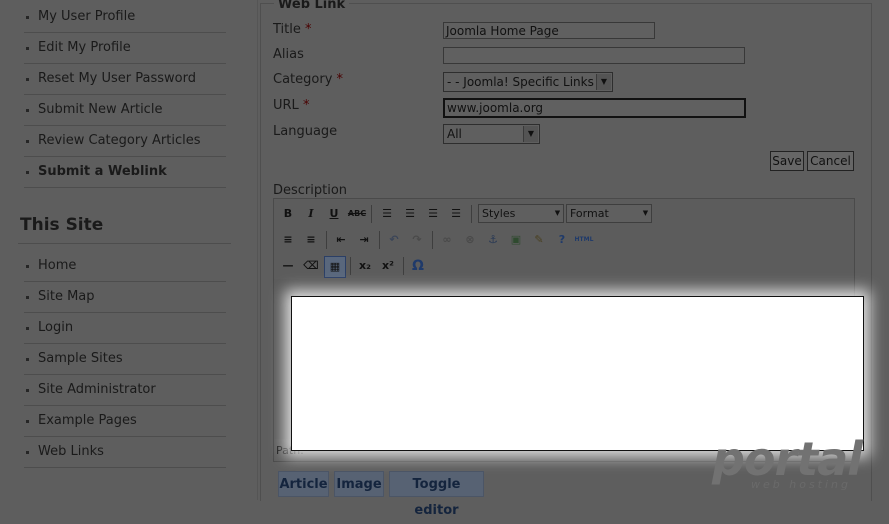 The height and width of the screenshot is (524, 889). Describe the element at coordinates (549, 30) in the screenshot. I see `title-input: Joomla Home Page` at that location.